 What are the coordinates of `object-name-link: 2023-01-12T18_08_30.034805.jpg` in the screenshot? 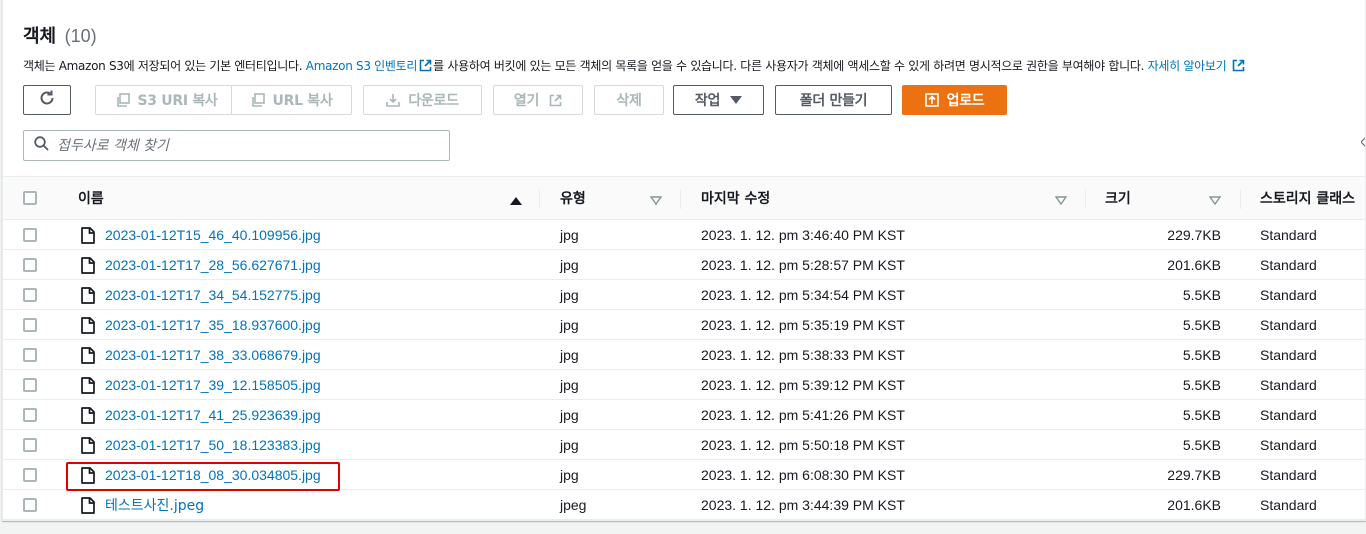 It's located at (213, 475).